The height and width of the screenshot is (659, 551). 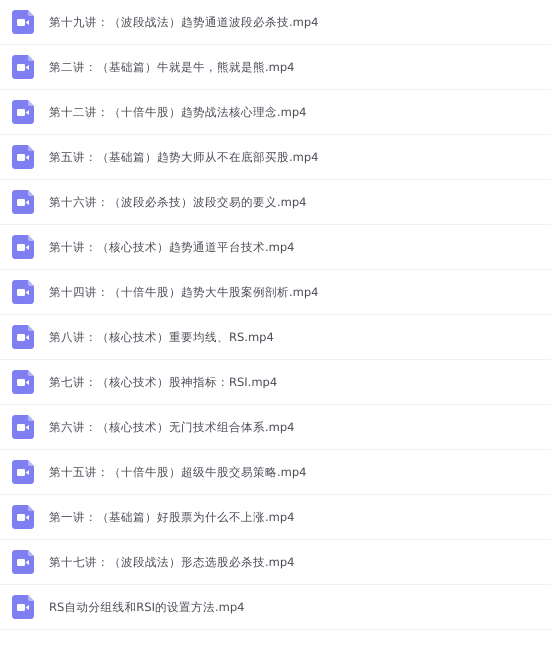 I want to click on file-name: 第十二讲：（十倍牛股）趋势战法核心理念.mp4, so click(x=177, y=112).